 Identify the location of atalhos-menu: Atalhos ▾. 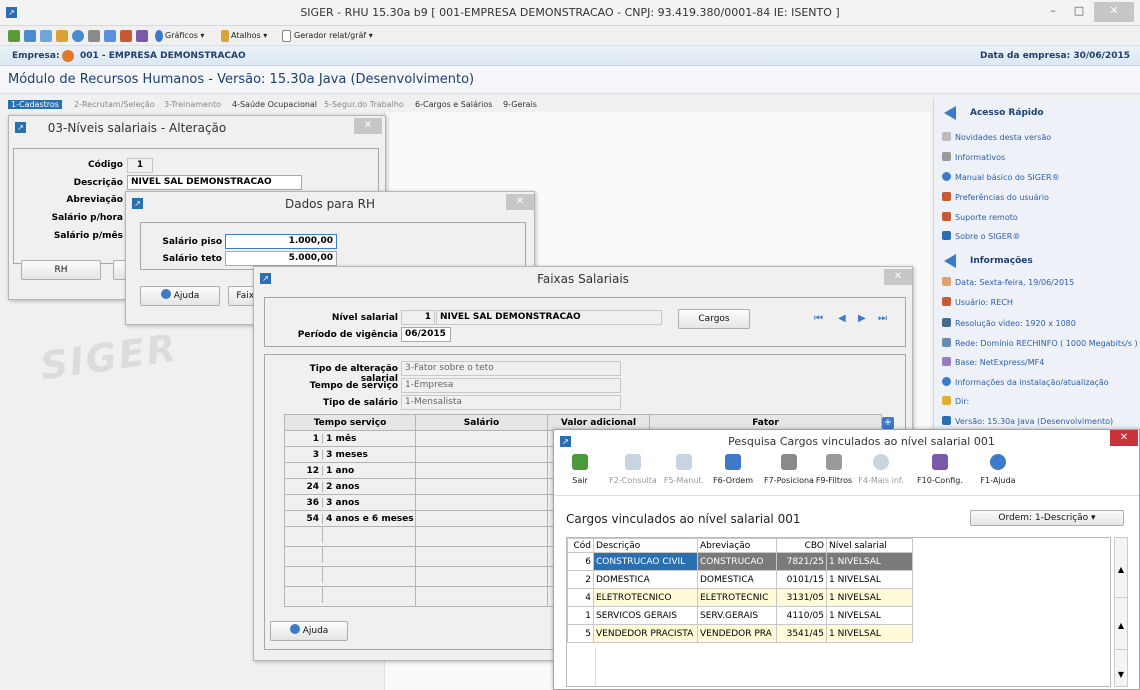
(249, 35).